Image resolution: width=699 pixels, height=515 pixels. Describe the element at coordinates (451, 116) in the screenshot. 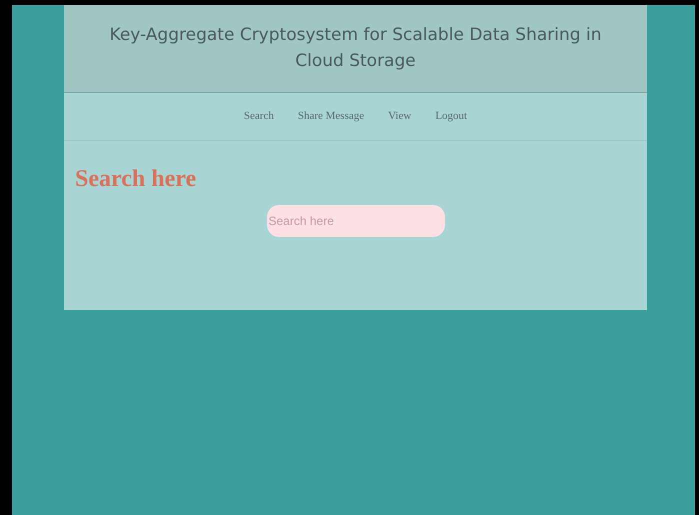

I see `nav-link: Logout` at that location.